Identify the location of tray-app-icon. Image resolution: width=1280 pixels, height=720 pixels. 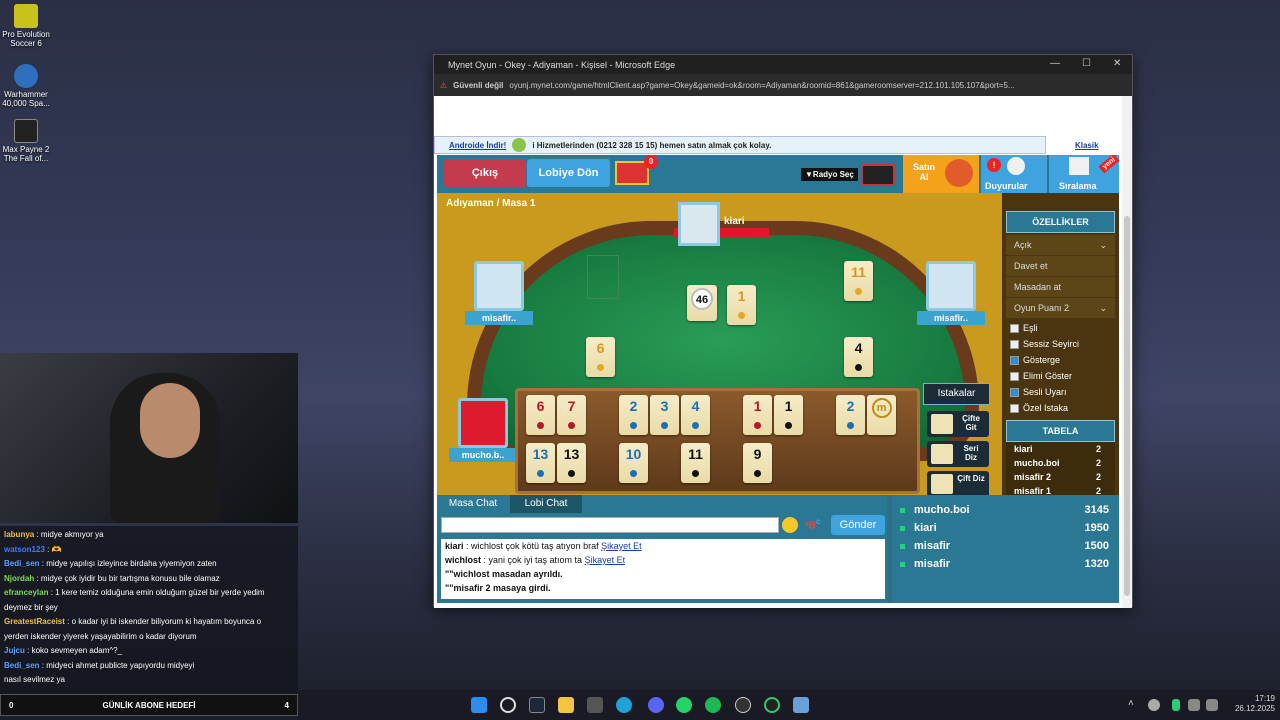
(1154, 705).